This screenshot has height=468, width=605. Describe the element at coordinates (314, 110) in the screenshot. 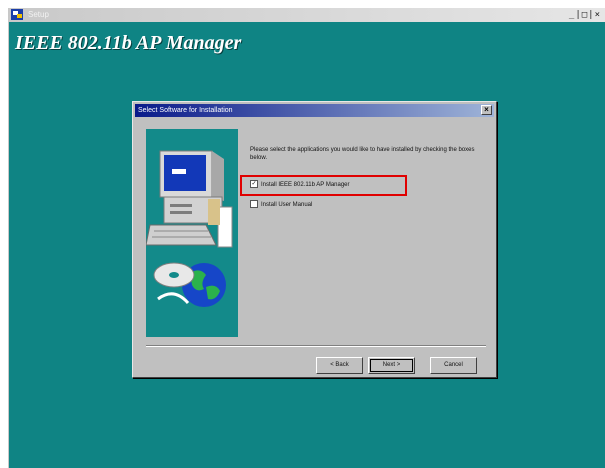

I see `dialog-titlebar: Select Software for Installation ×` at that location.